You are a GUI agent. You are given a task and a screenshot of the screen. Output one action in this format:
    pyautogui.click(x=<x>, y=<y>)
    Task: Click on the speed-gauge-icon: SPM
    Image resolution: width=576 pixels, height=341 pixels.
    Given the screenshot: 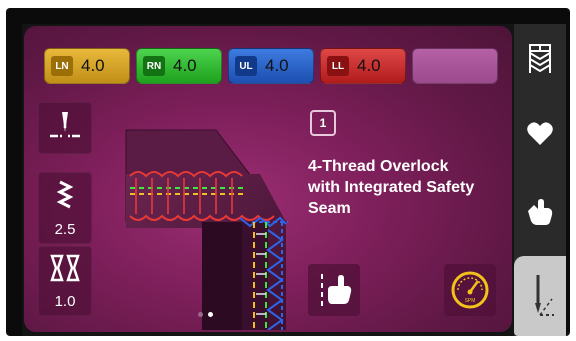 What is the action you would take?
    pyautogui.click(x=470, y=290)
    